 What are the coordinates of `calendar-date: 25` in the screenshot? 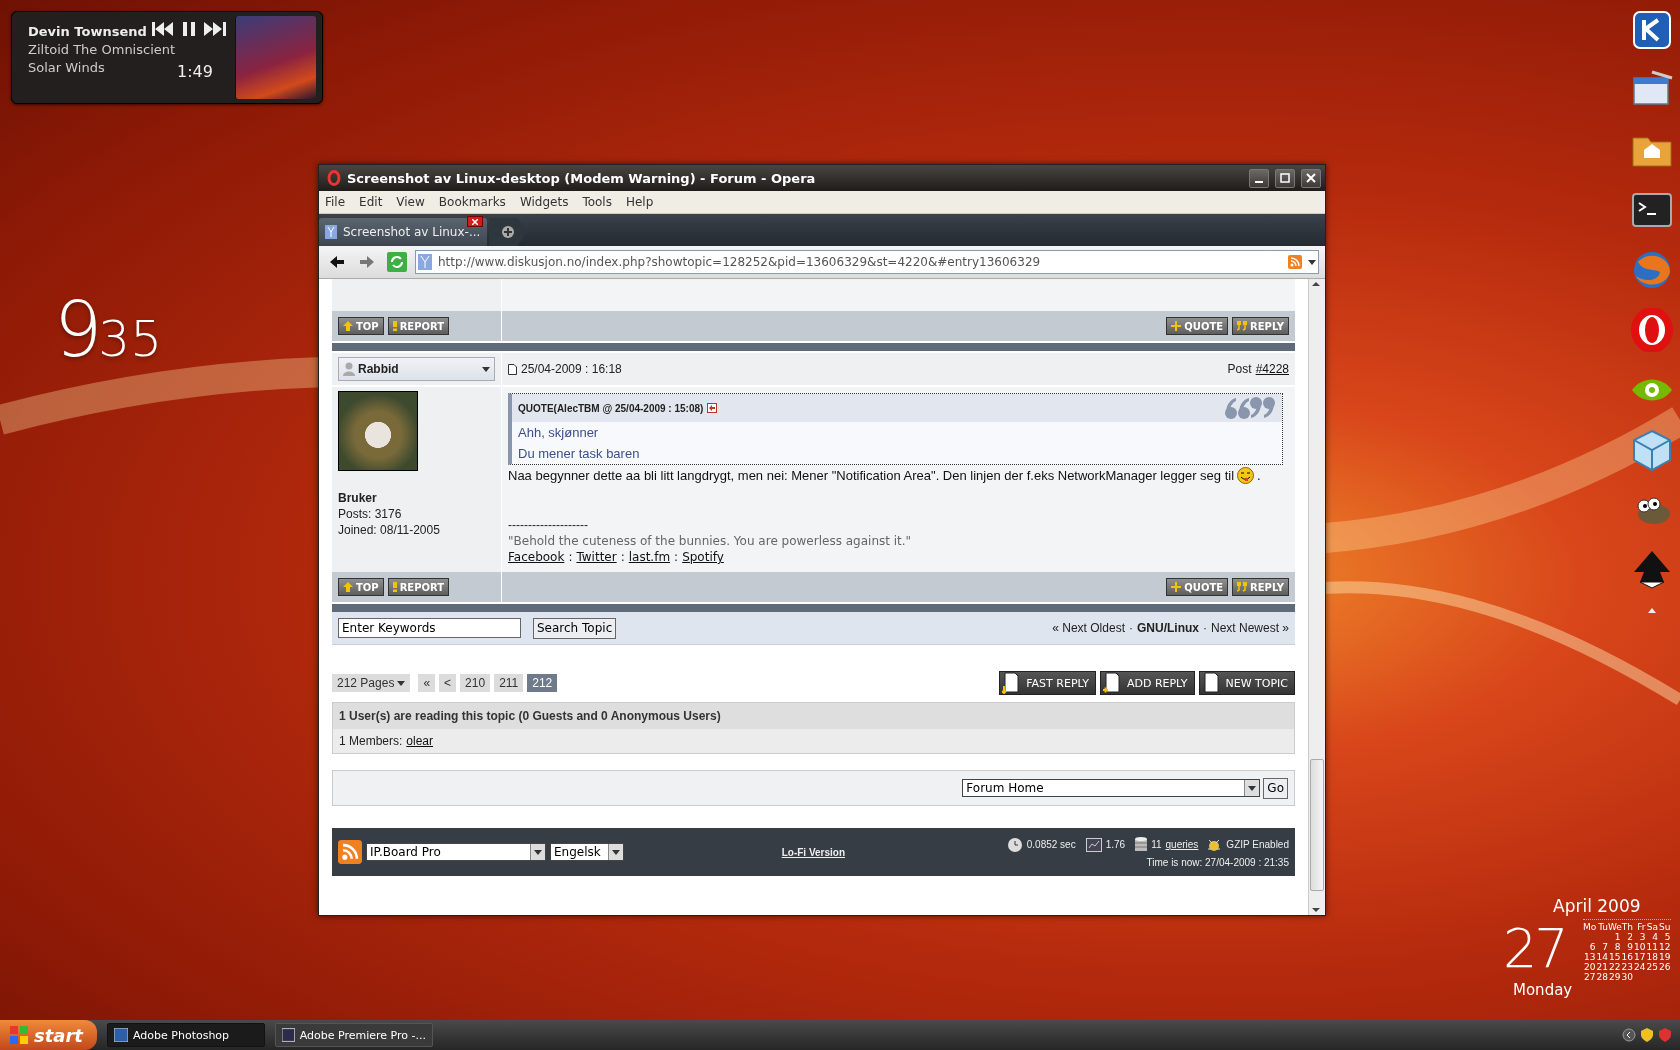 It's located at (1651, 967).